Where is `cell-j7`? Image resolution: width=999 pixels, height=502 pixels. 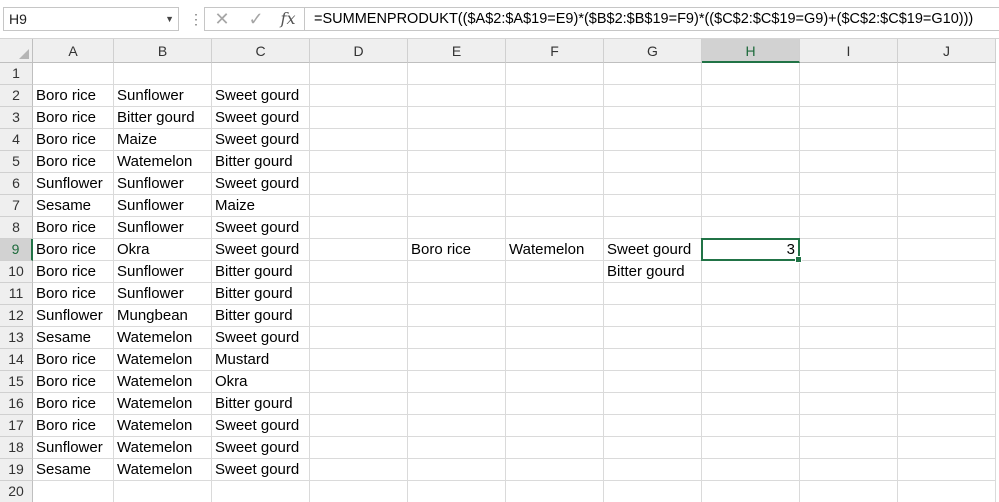
cell-j7 is located at coordinates (947, 206).